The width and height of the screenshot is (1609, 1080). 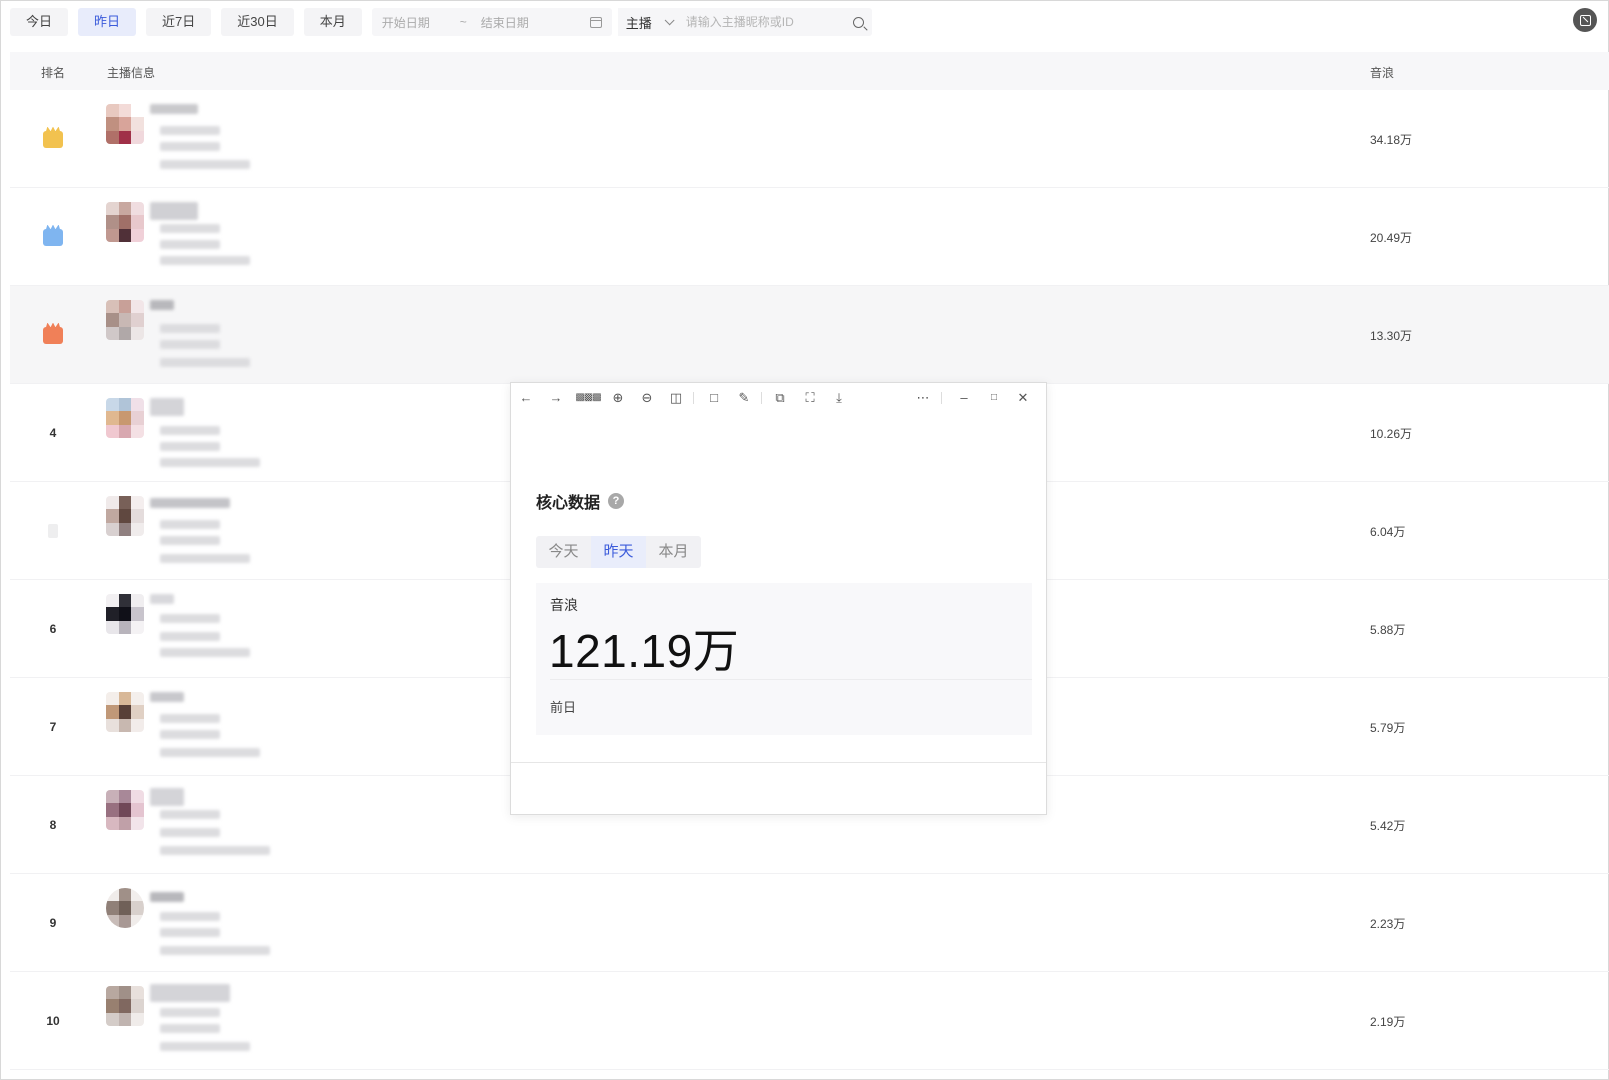 I want to click on value-cell: 5.88万, so click(x=1388, y=629).